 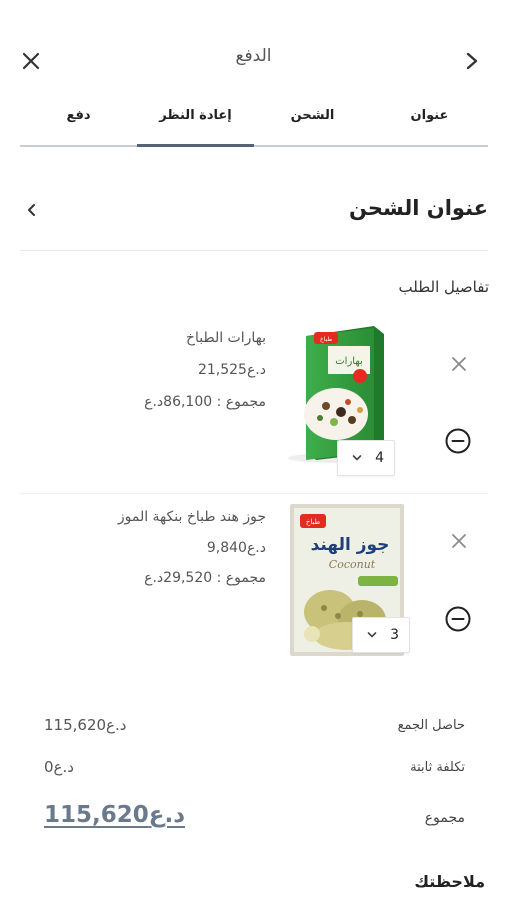 What do you see at coordinates (78, 129) in the screenshot?
I see `step-payment: دفع` at bounding box center [78, 129].